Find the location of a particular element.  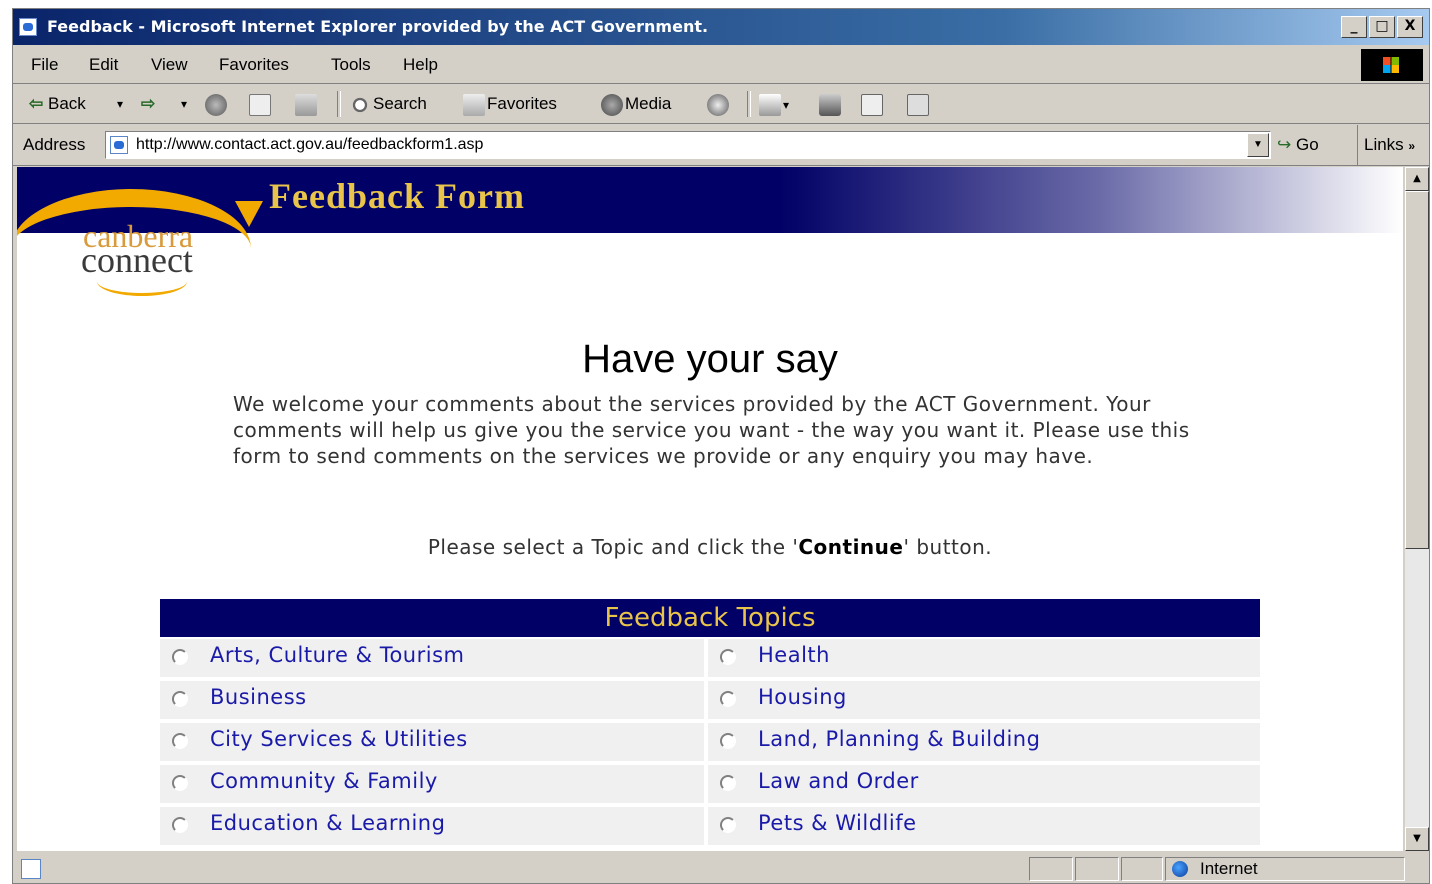

topic-label: City Services & Utilities is located at coordinates (339, 739).